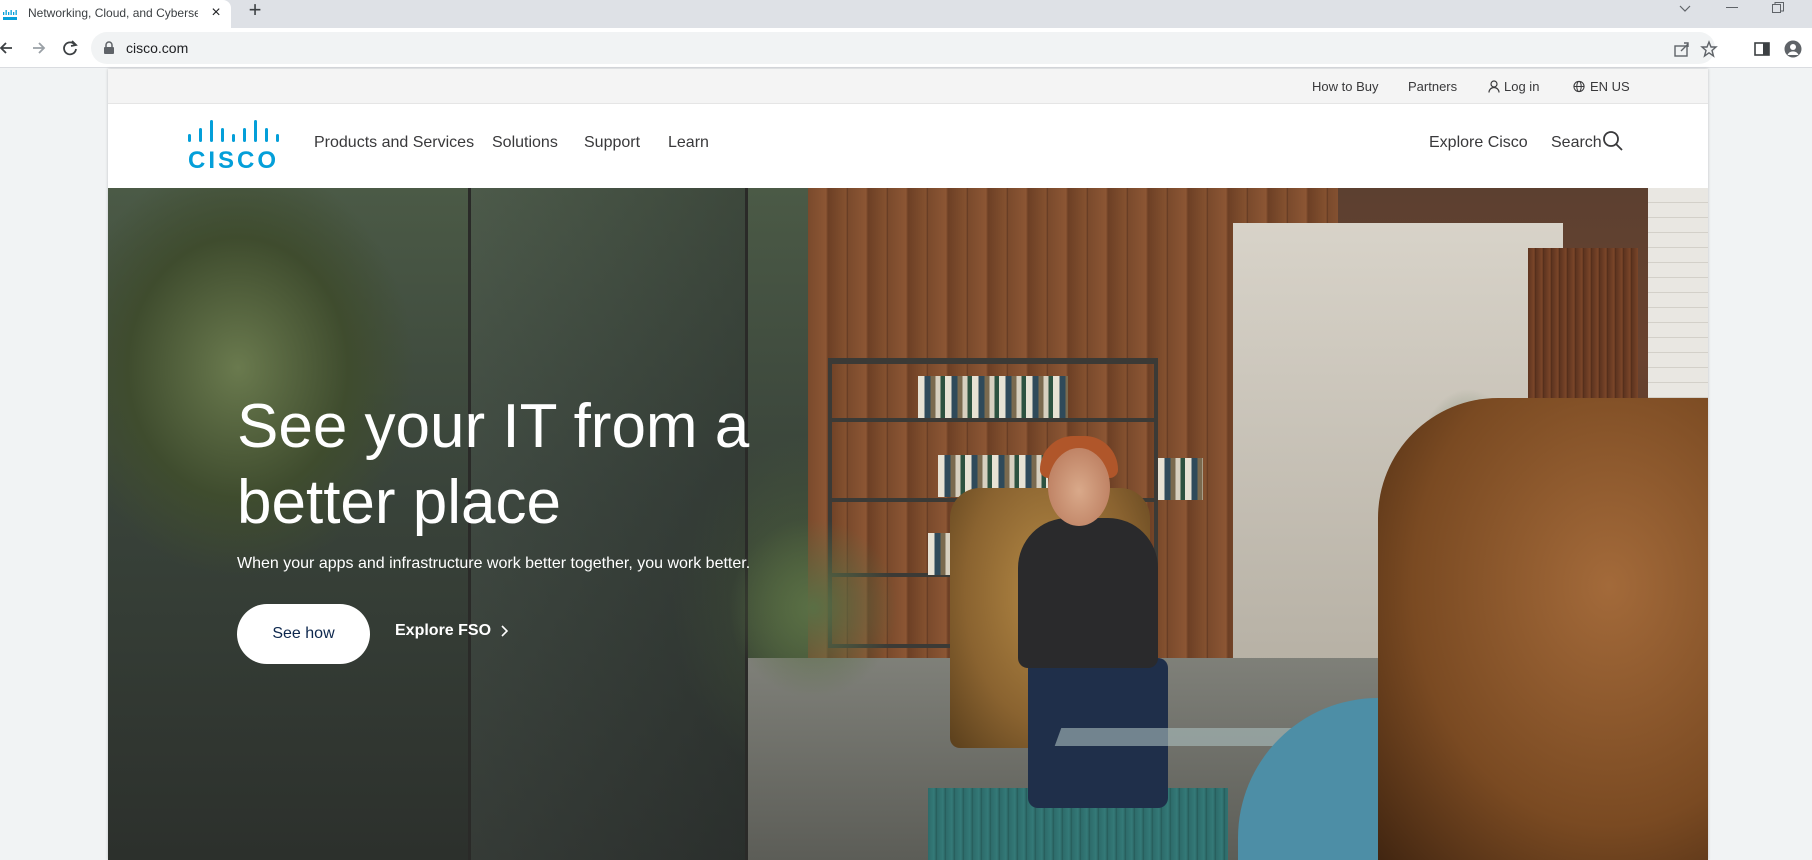 The image size is (1812, 860). What do you see at coordinates (906, 14) in the screenshot?
I see `browser-tabstrip: Networking, Cloud, and Cyberse × +` at bounding box center [906, 14].